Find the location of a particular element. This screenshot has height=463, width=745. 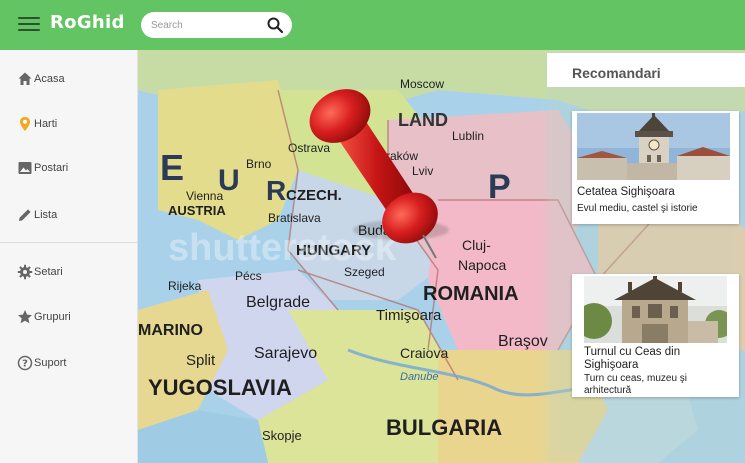

svg-text: Craiova is located at coordinates (424, 353).